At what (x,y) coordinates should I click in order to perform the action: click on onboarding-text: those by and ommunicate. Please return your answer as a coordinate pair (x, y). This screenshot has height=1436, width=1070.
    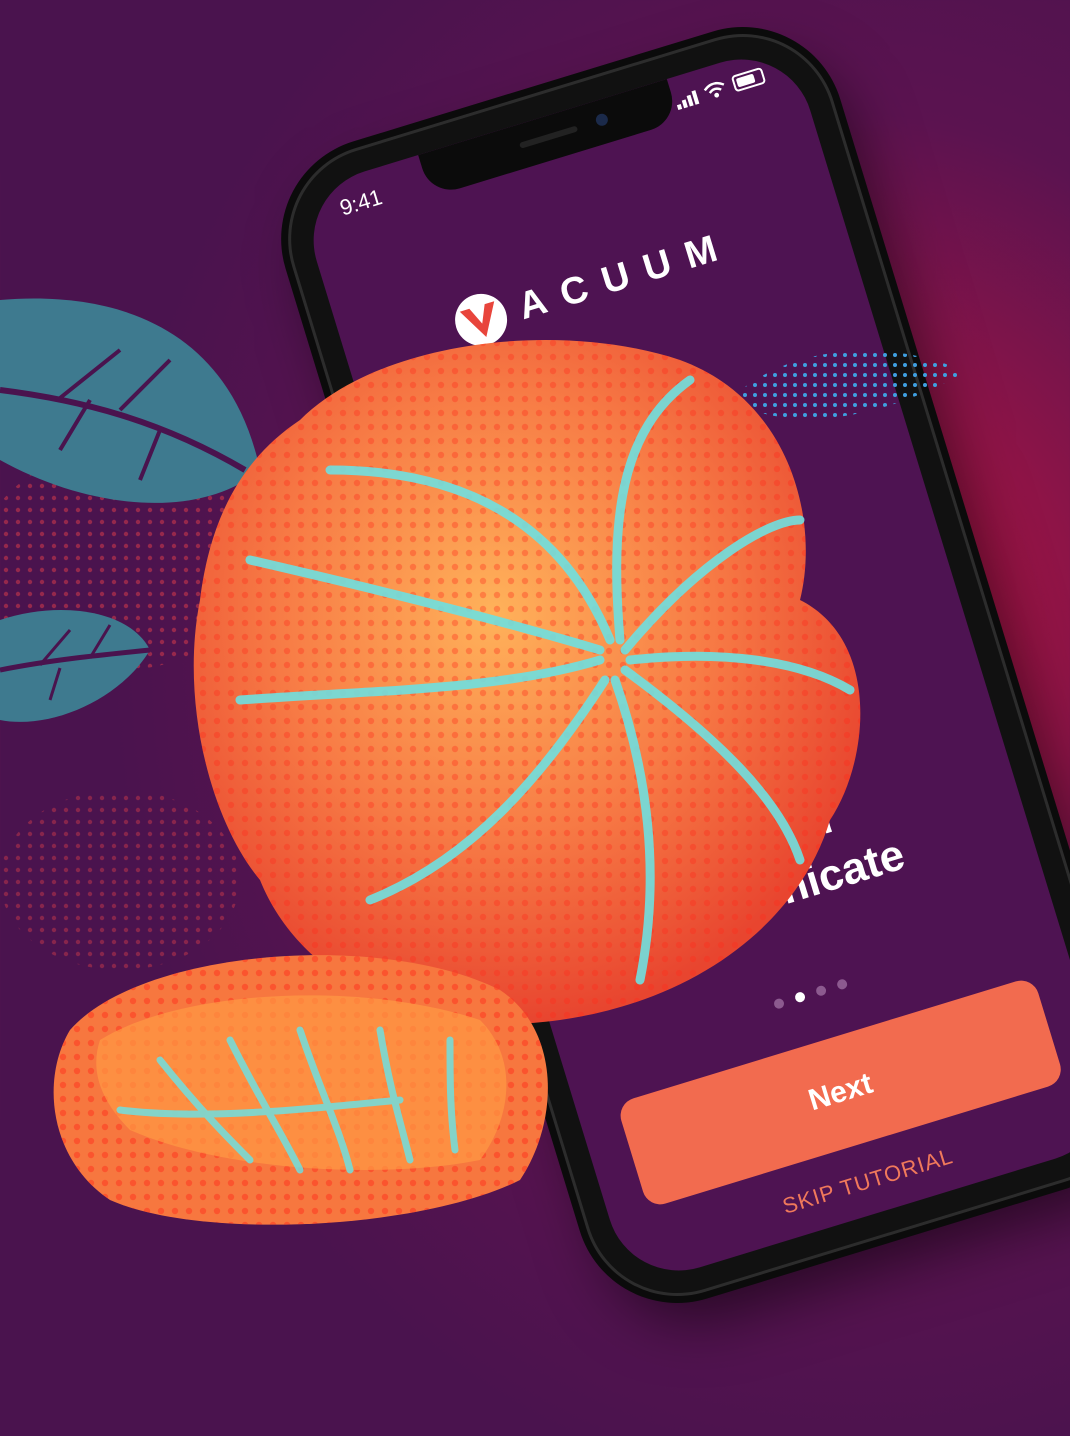
    Looking at the image, I should click on (763, 838).